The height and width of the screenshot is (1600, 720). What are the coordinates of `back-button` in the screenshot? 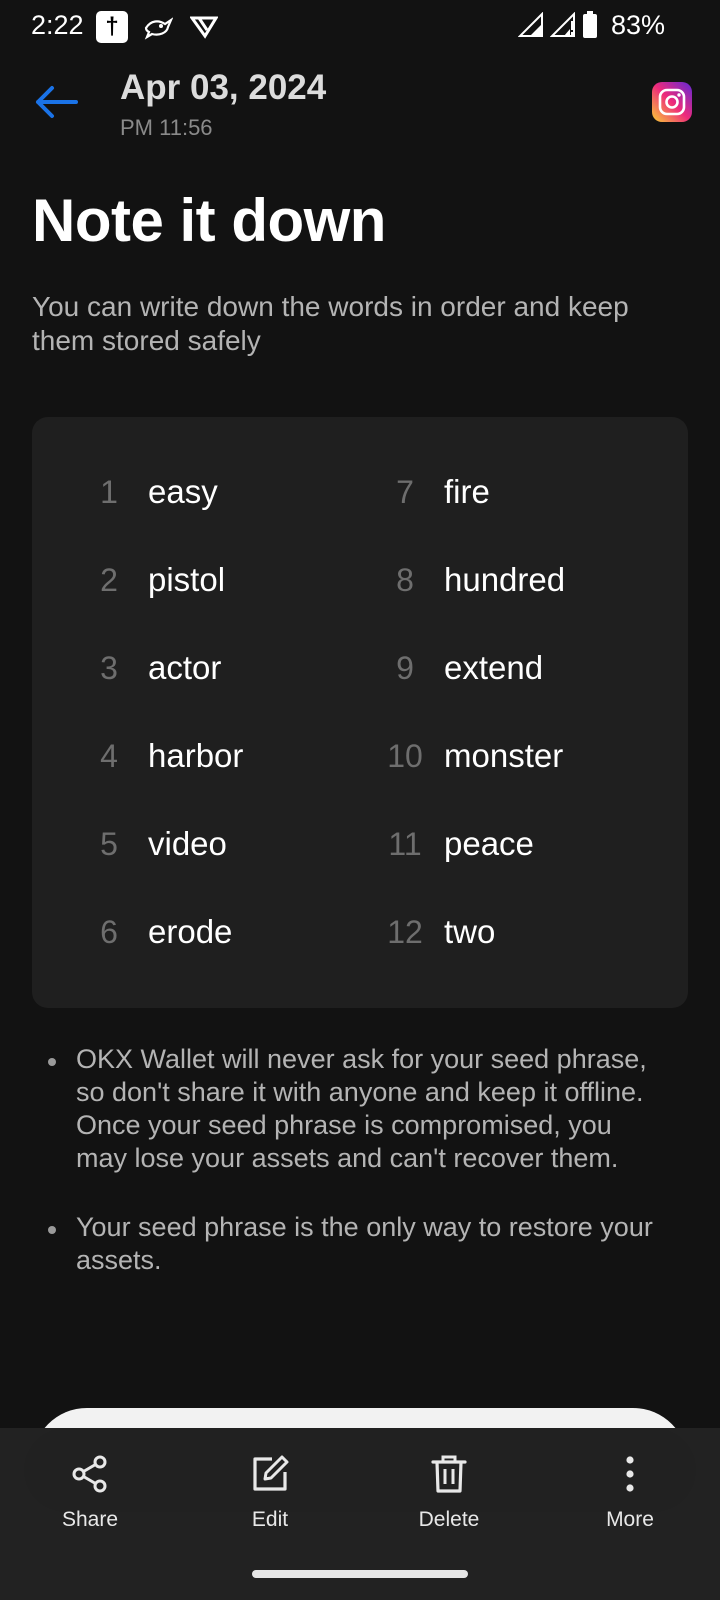 It's located at (56, 102).